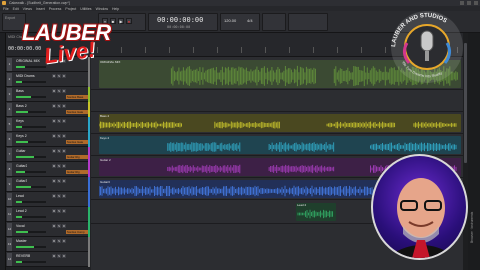 The width and height of the screenshot is (480, 270). Describe the element at coordinates (85, 9) in the screenshot. I see `menu-utilities: Utilities` at that location.